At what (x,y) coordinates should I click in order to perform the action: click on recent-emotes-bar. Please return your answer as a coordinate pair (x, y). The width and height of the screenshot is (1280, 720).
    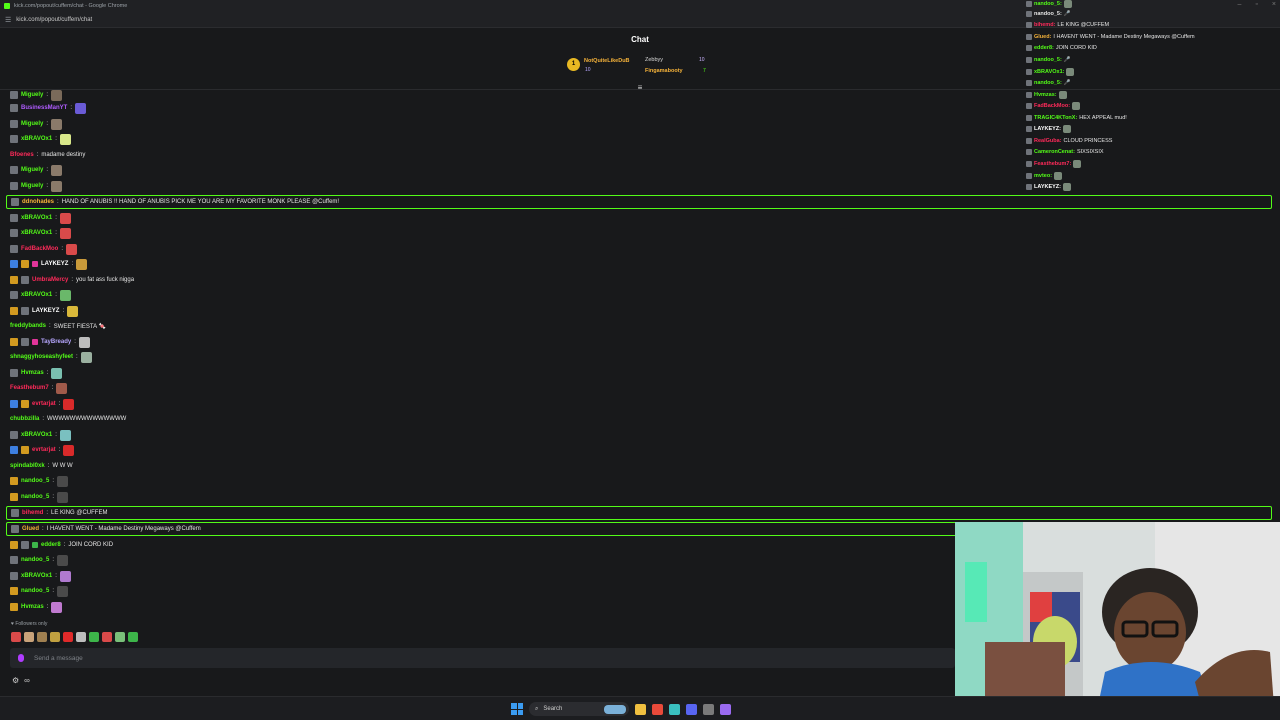
    Looking at the image, I should click on (74, 637).